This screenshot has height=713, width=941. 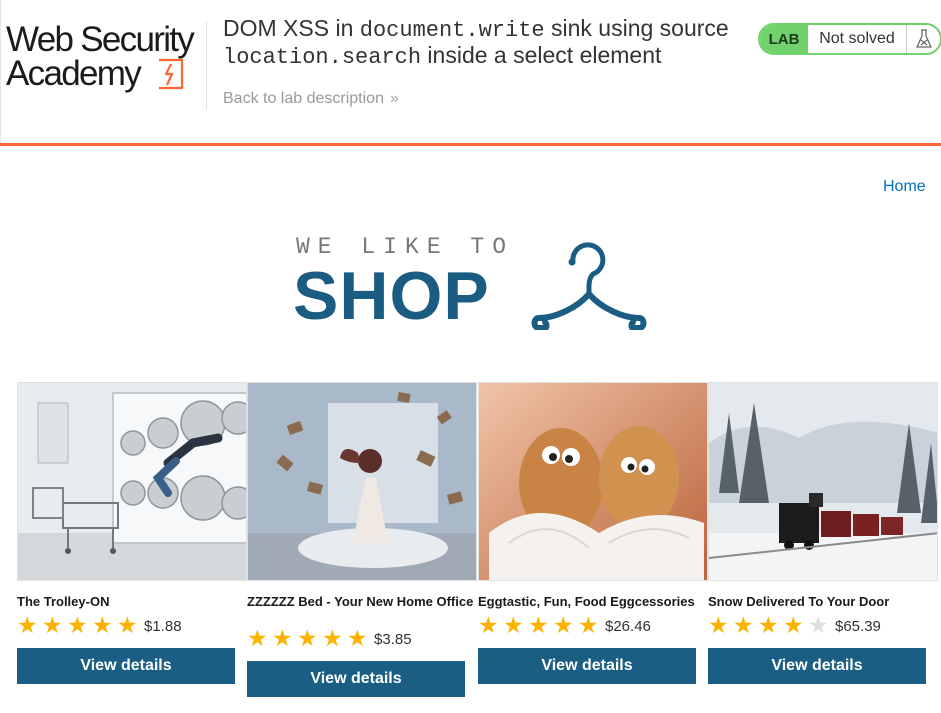 What do you see at coordinates (586, 601) in the screenshot?
I see `product-name: Eggtastic, Fun, Food Eggcessories` at bounding box center [586, 601].